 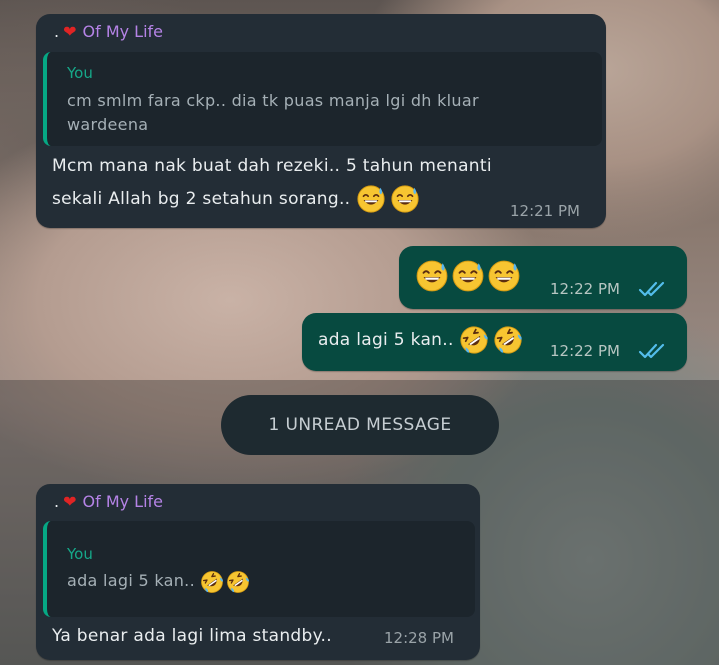 What do you see at coordinates (108, 124) in the screenshot?
I see `quoted-text-line2: wardeena` at bounding box center [108, 124].